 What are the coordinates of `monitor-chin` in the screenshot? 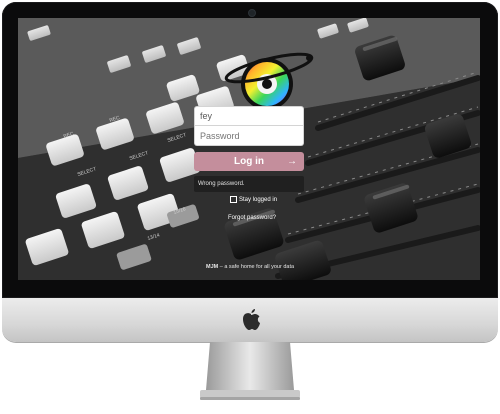 It's located at (250, 320).